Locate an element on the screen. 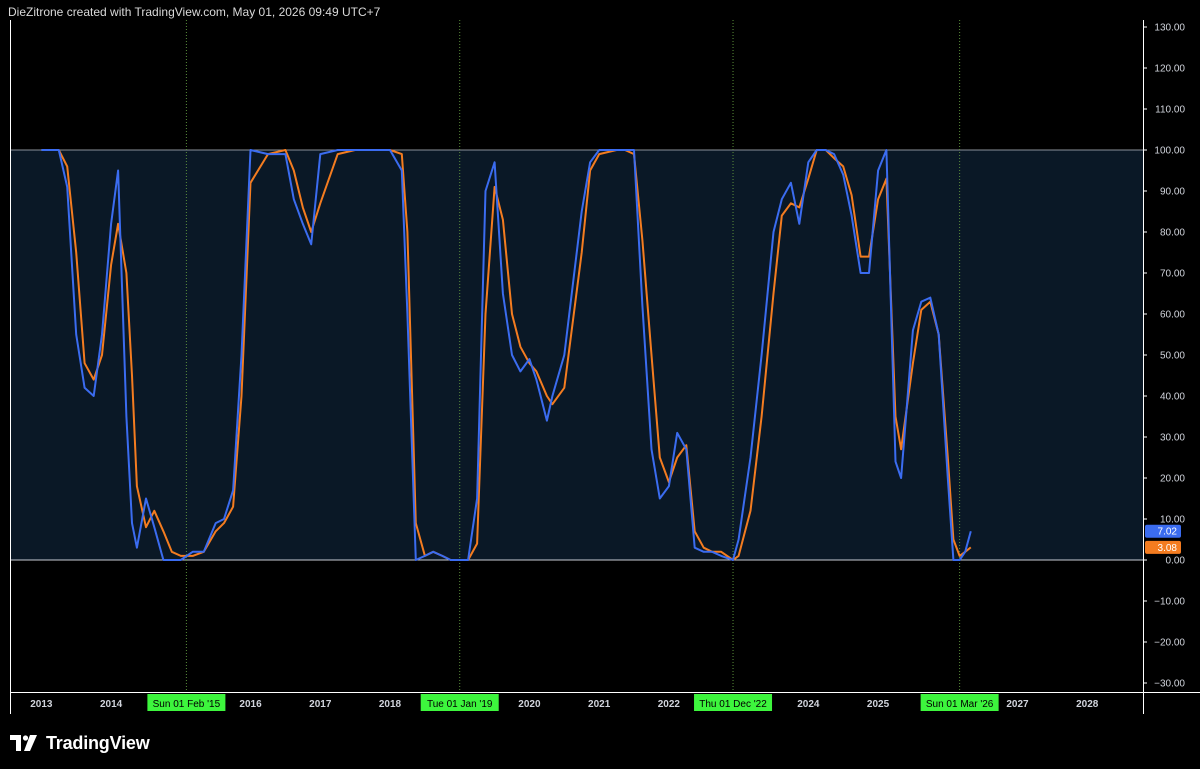  y-tick-label: −10.00 is located at coordinates (1169, 602).